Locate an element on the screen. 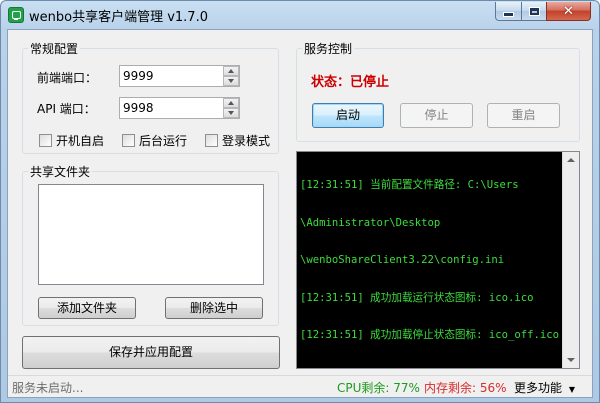  save-apply-button: 保存并应用配置 is located at coordinates (151, 352).